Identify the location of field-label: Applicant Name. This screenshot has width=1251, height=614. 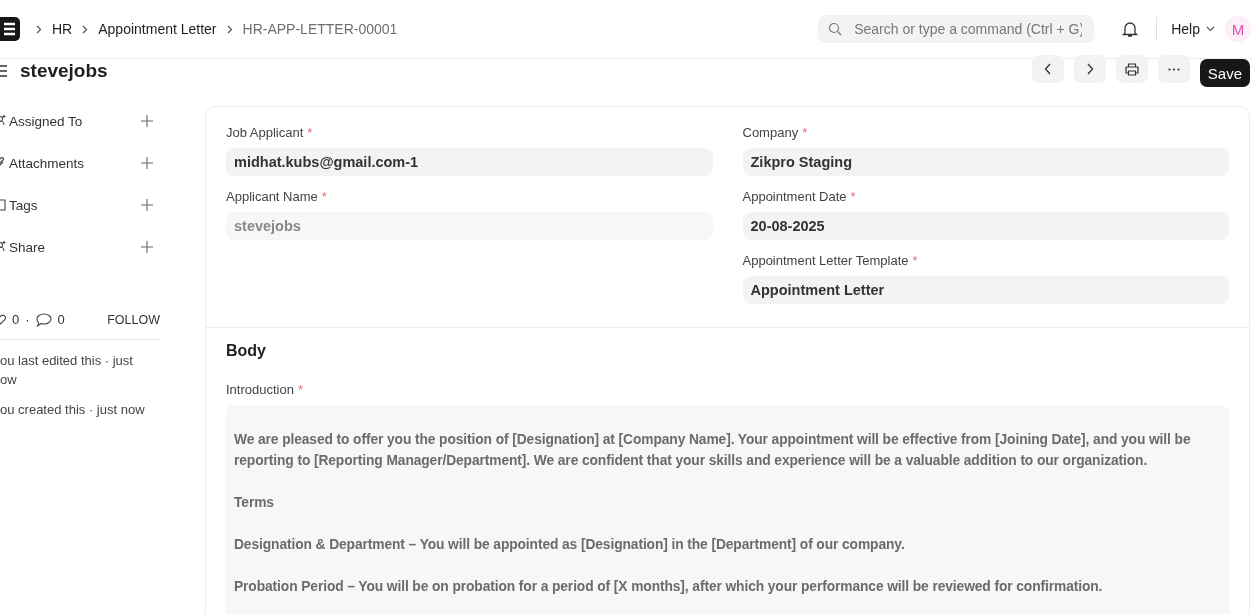
(272, 196).